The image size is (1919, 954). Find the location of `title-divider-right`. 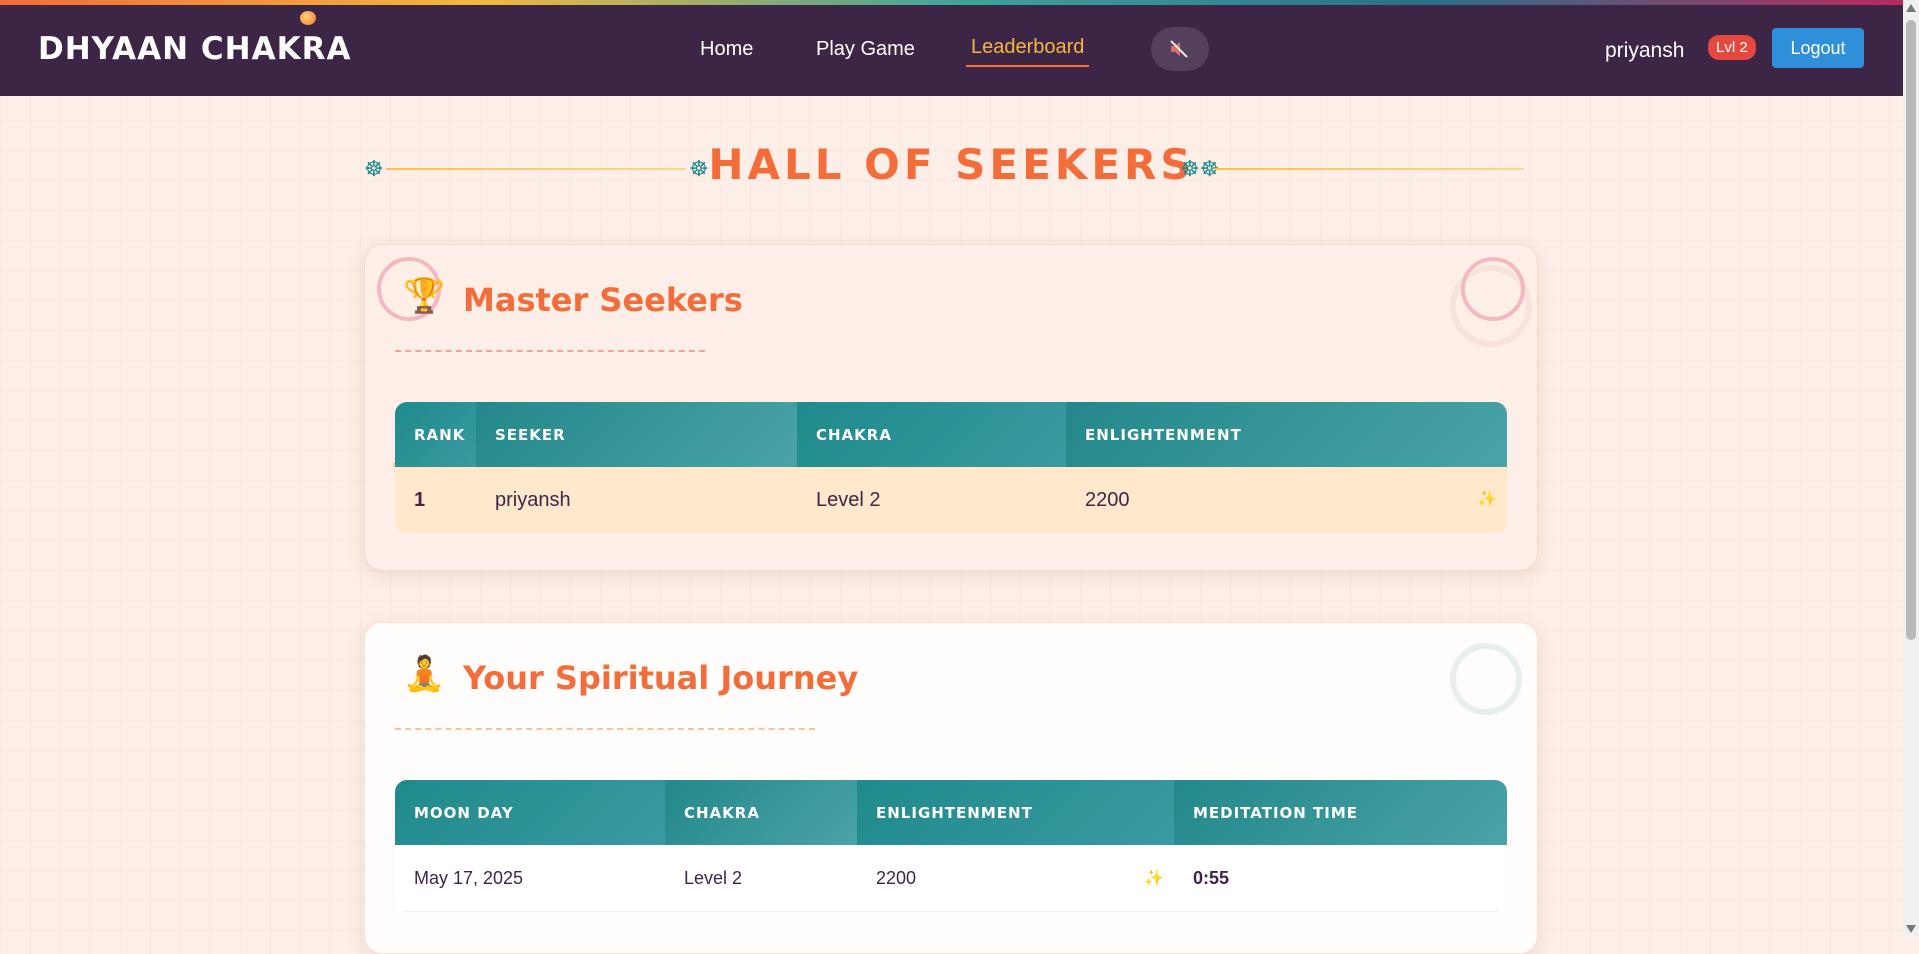

title-divider-right is located at coordinates (1369, 169).